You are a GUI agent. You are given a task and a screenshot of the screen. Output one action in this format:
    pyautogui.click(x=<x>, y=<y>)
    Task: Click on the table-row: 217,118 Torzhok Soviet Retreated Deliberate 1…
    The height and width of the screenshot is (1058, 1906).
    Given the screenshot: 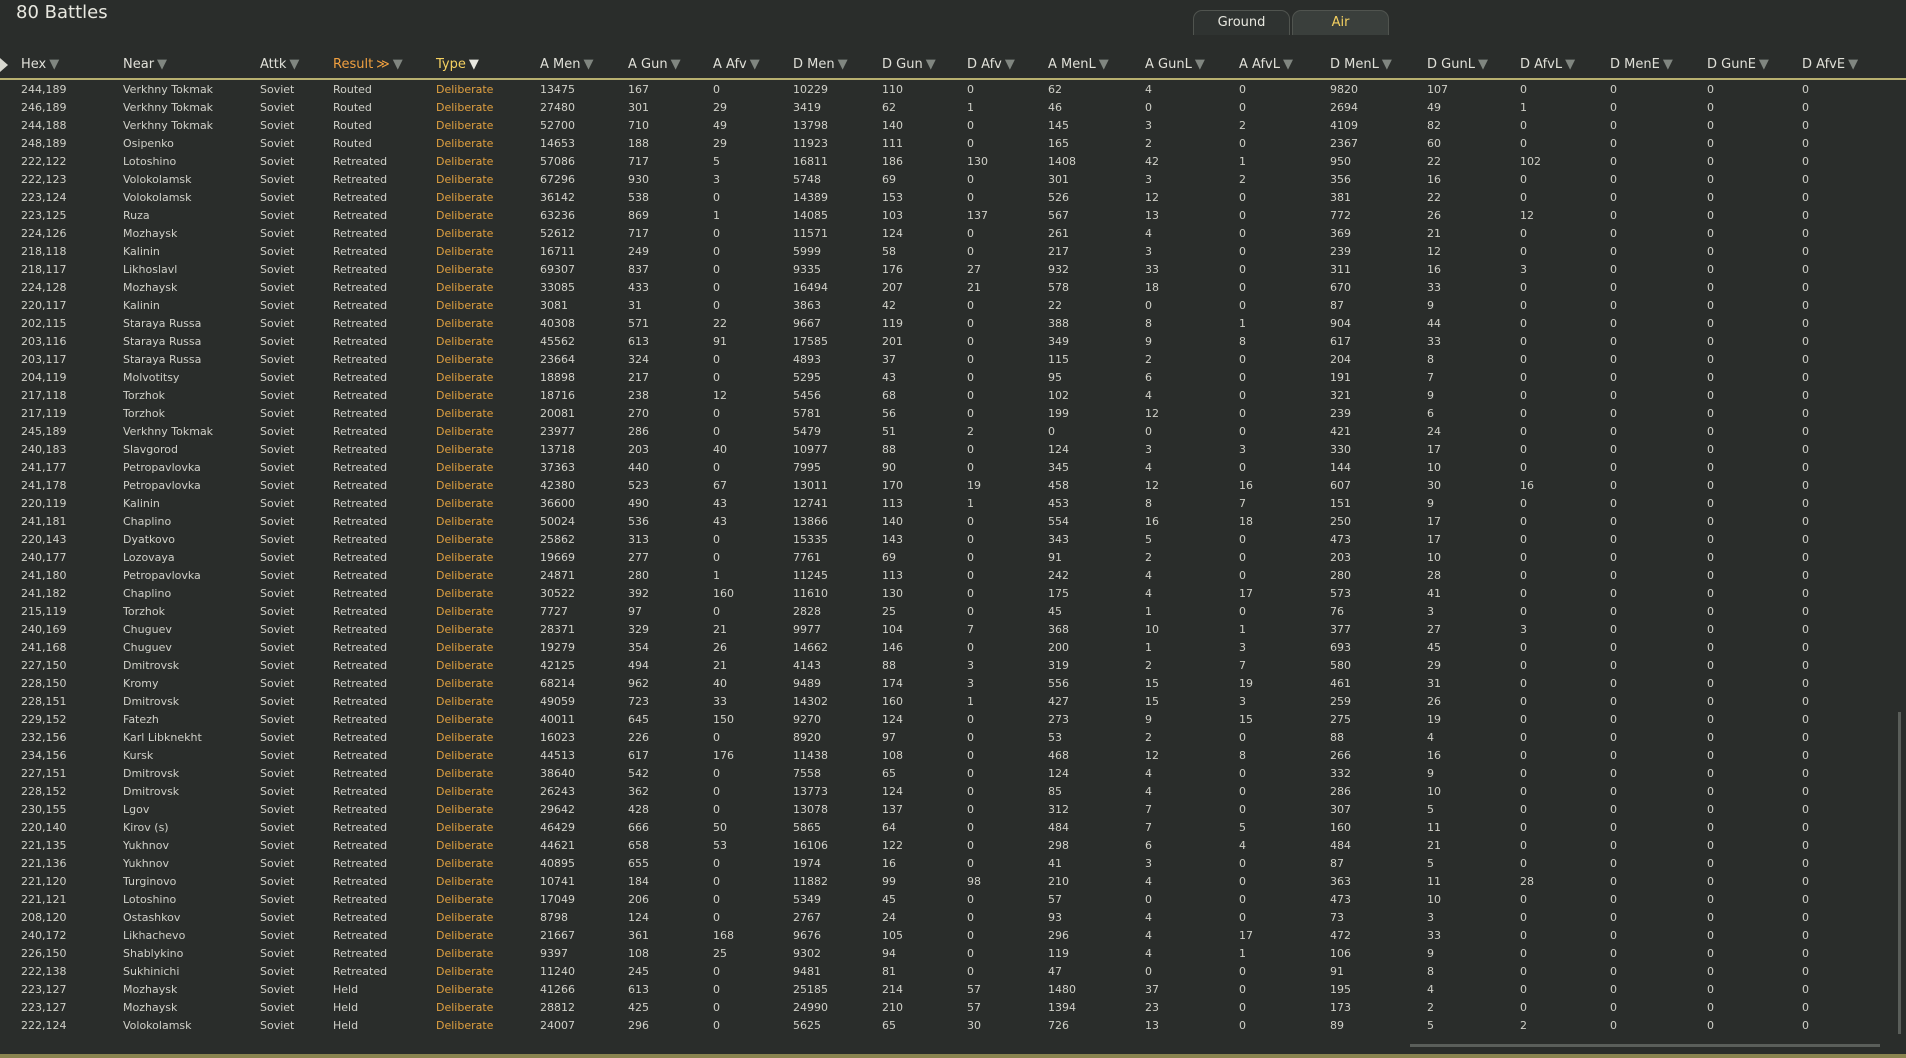 What is the action you would take?
    pyautogui.click(x=953, y=396)
    